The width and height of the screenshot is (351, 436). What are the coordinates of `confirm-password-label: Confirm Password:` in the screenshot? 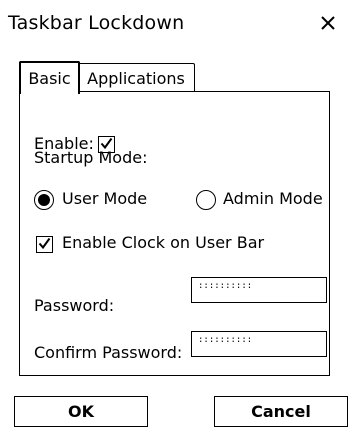 It's located at (108, 352).